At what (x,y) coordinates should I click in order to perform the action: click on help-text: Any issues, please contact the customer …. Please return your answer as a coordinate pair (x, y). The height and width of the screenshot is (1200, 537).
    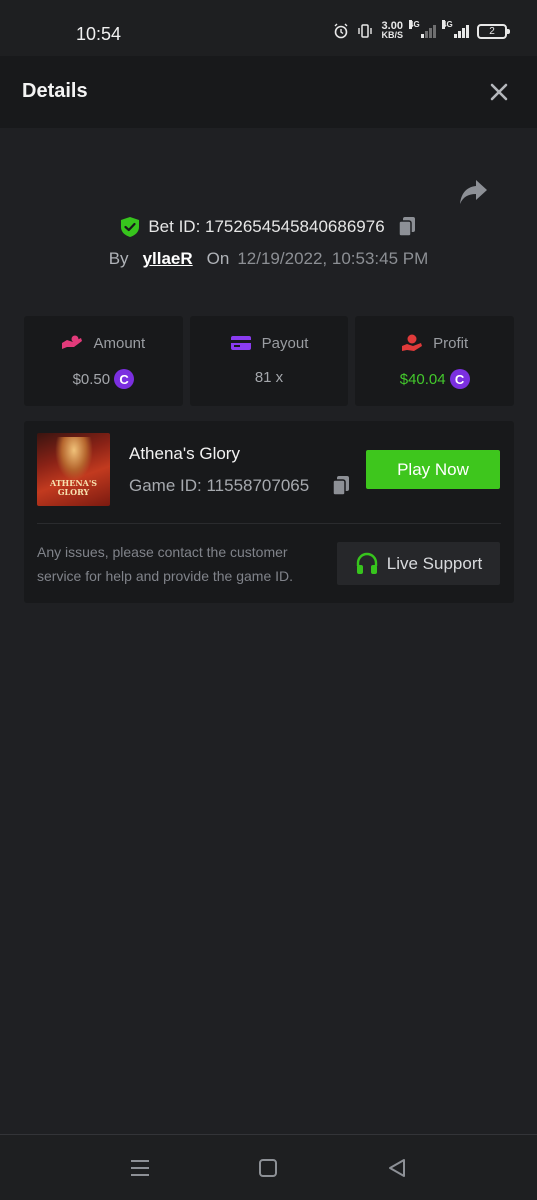
    Looking at the image, I should click on (165, 564).